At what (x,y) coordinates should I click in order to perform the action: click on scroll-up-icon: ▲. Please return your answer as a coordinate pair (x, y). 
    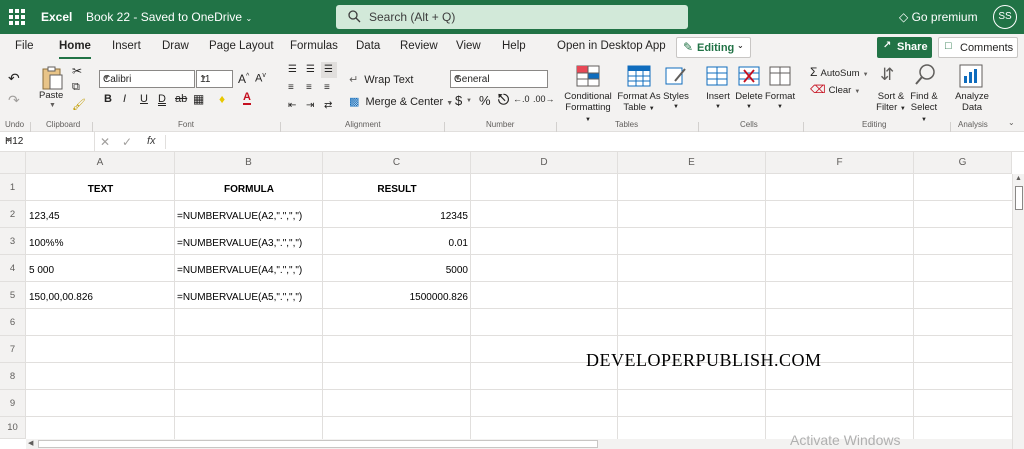
    Looking at the image, I should click on (1018, 178).